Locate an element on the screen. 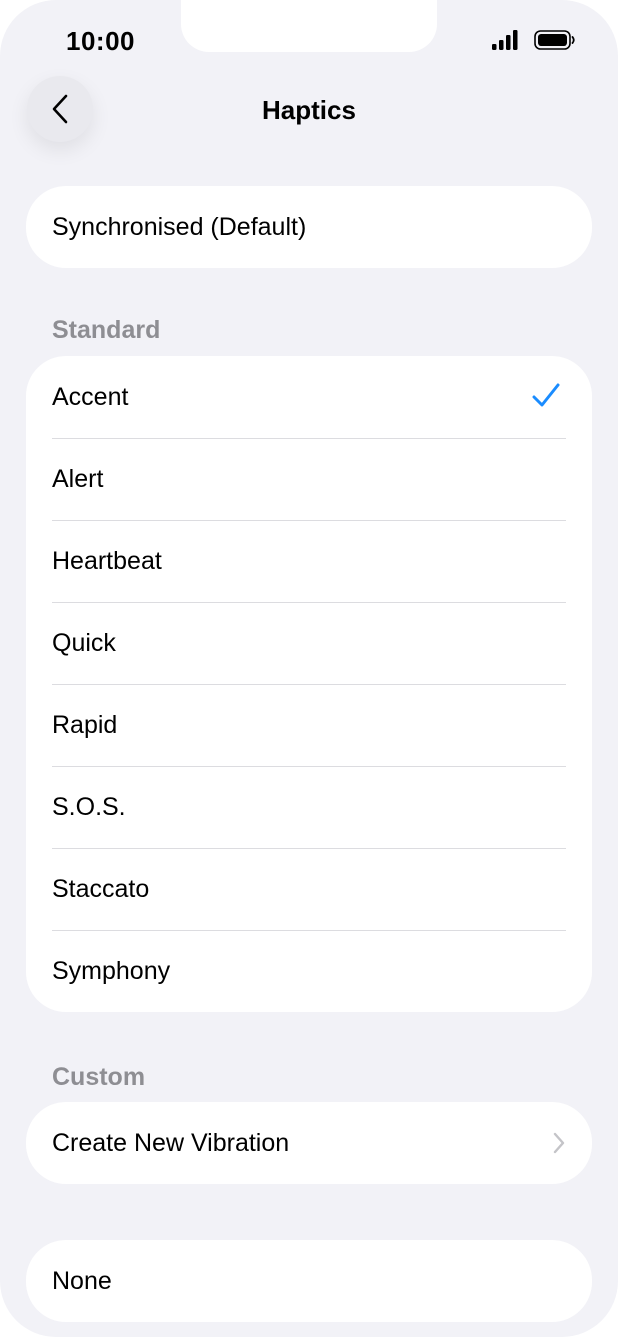  option-rapid: Rapid is located at coordinates (309, 725).